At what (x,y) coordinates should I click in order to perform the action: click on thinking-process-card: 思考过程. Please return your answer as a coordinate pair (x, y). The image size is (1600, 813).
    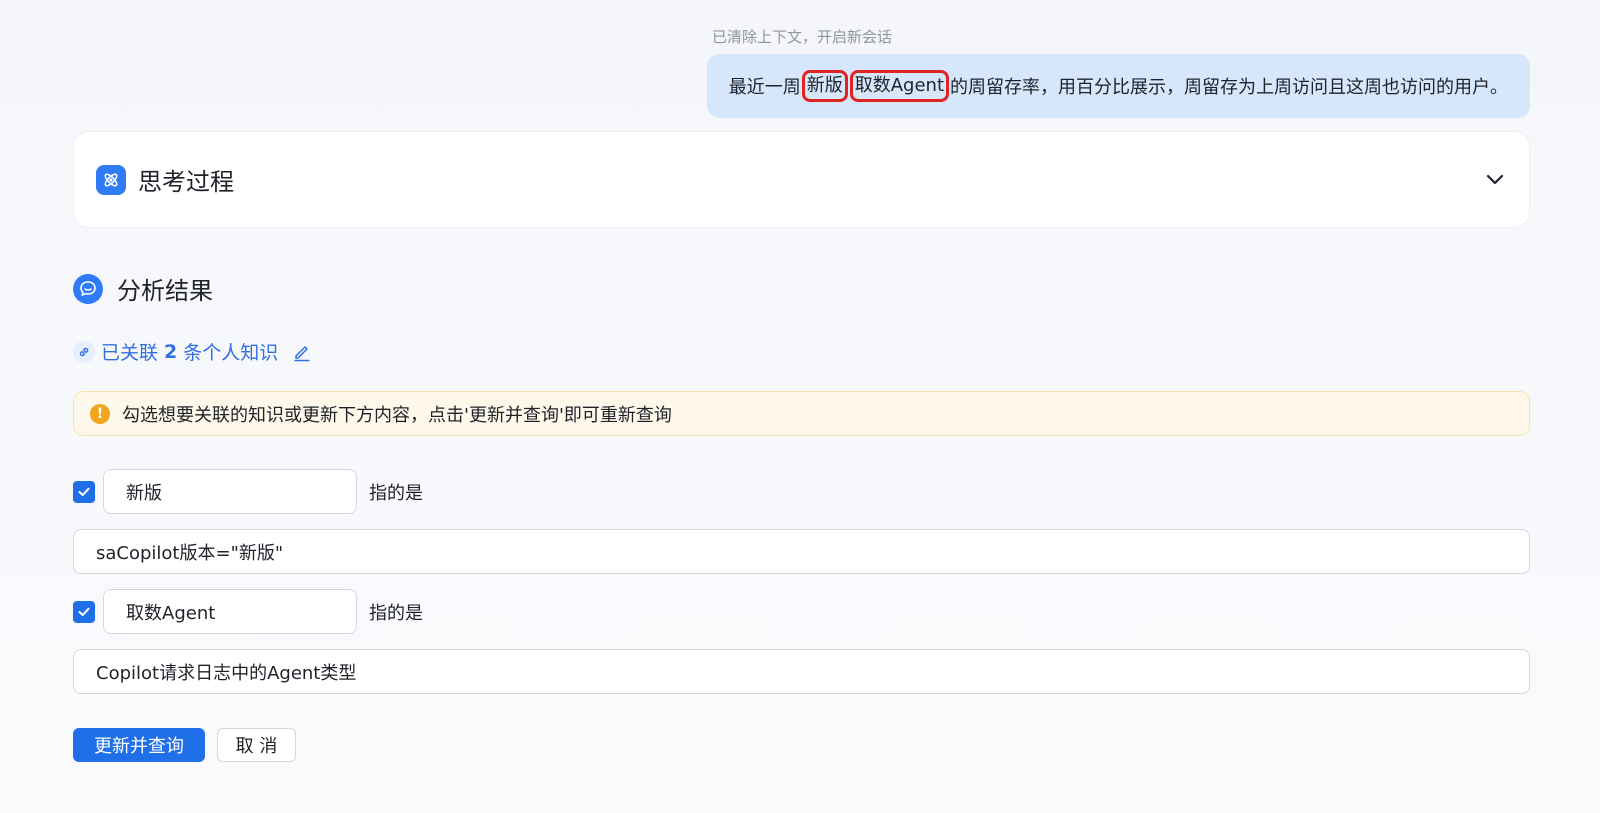
    Looking at the image, I should click on (801, 179).